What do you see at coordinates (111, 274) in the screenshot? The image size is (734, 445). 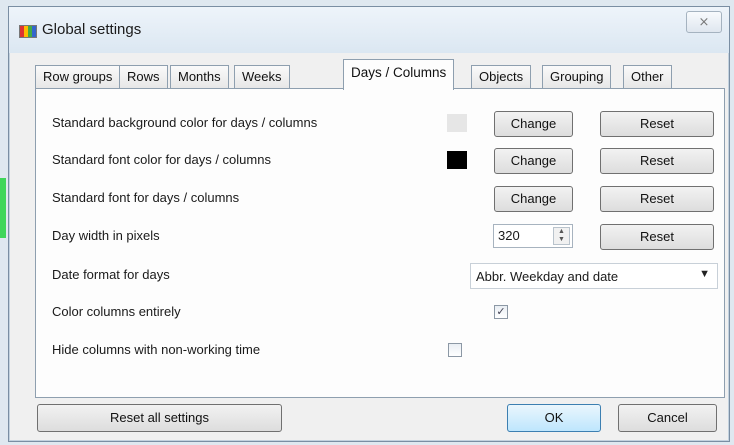 I see `date-format-label: Date format for days` at bounding box center [111, 274].